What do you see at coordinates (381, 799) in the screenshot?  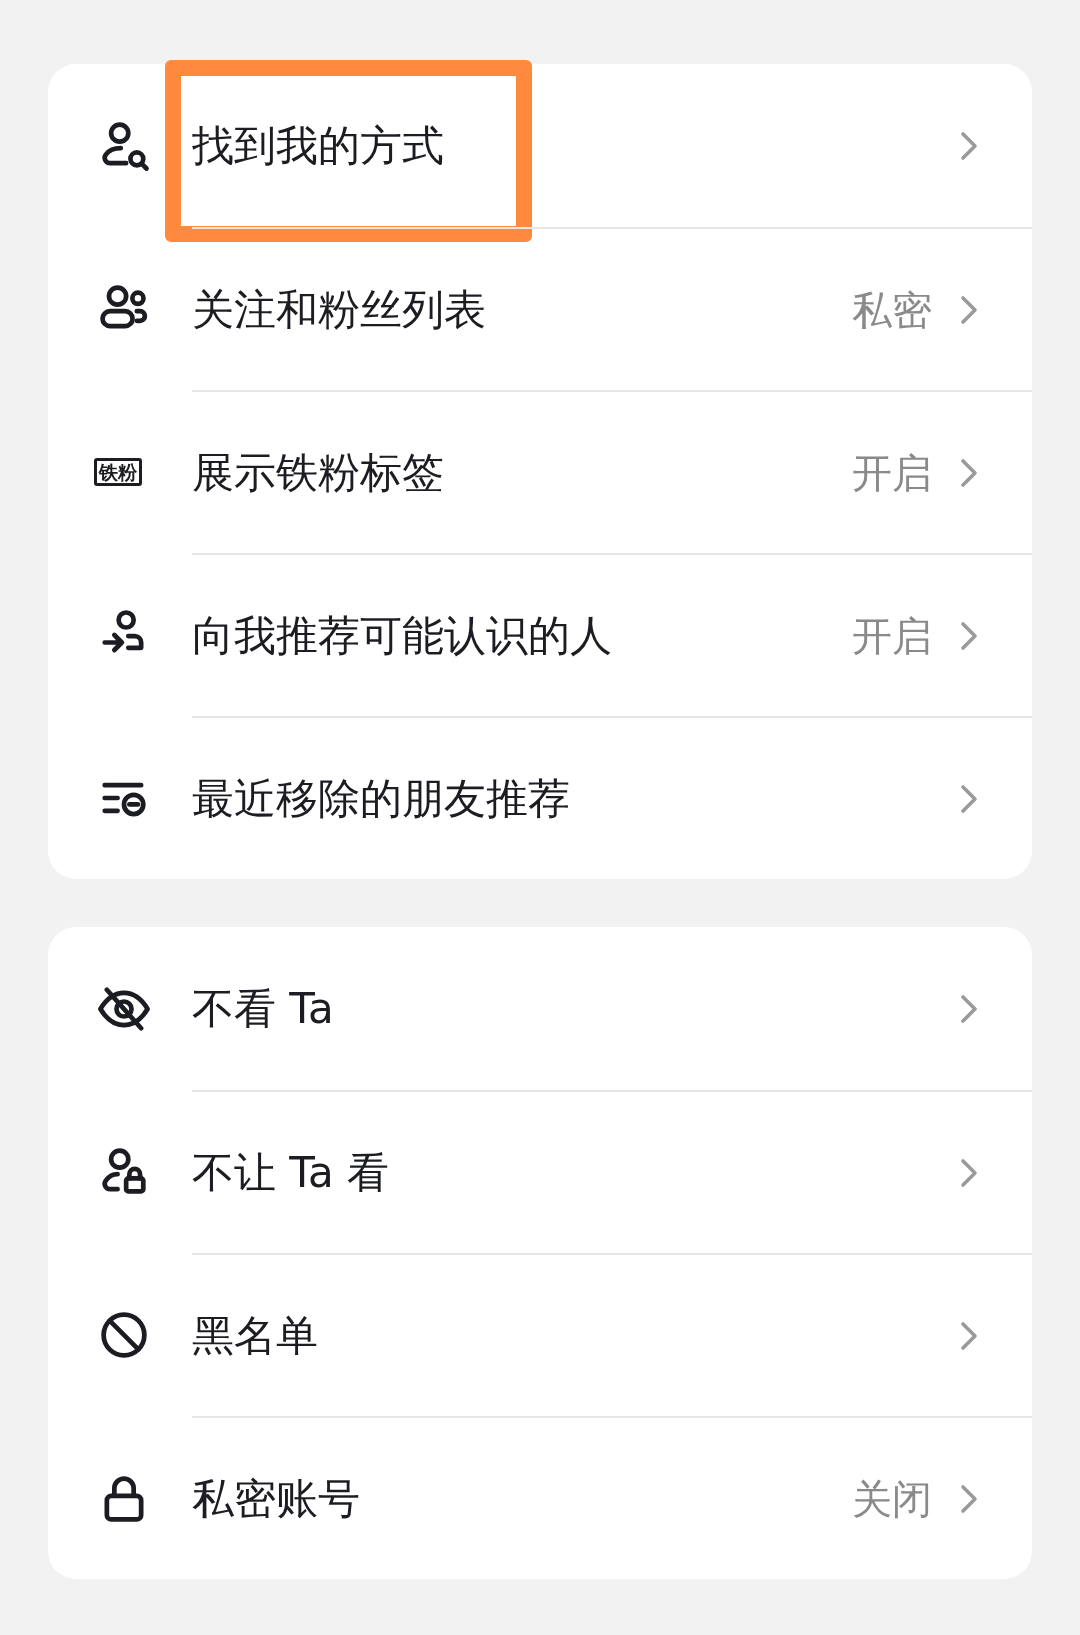 I see `row-label: 最近移除的朋友推荐` at bounding box center [381, 799].